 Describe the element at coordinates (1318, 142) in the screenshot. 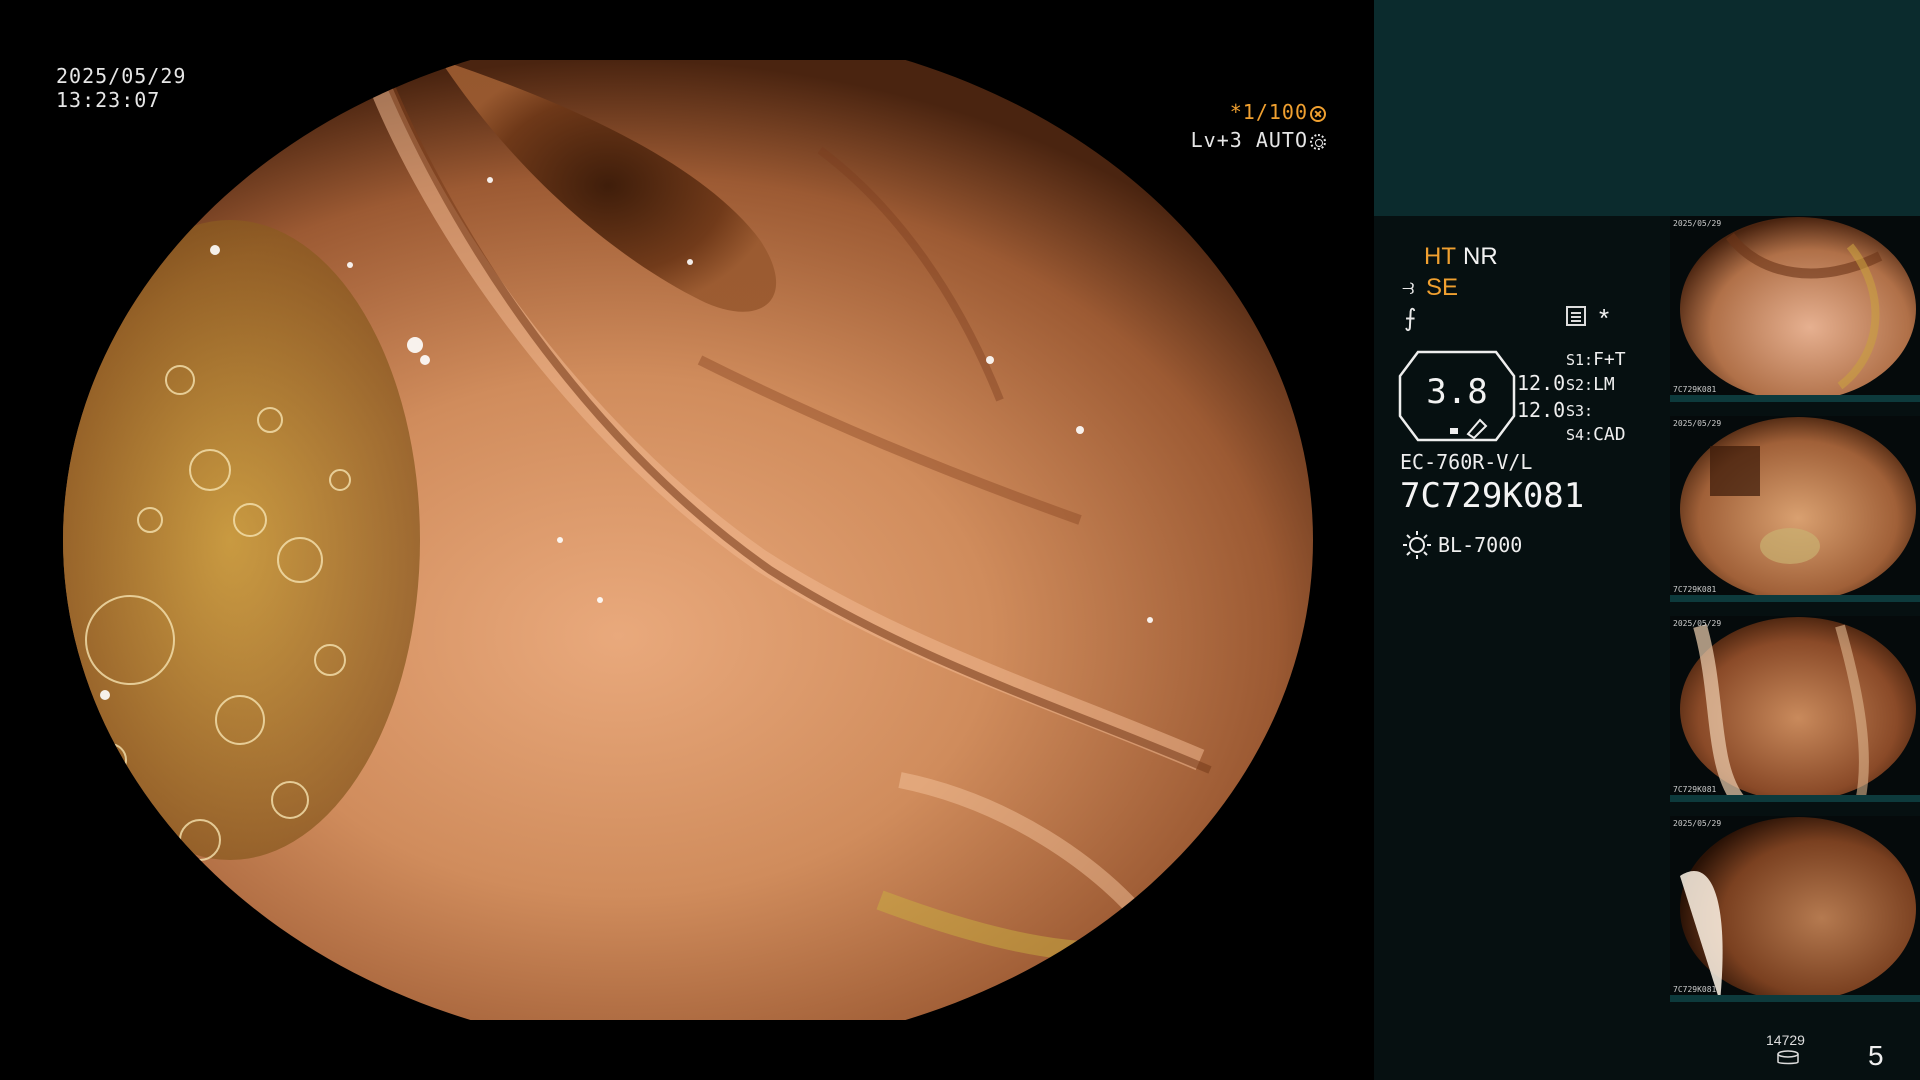

I see `iris-icon` at that location.